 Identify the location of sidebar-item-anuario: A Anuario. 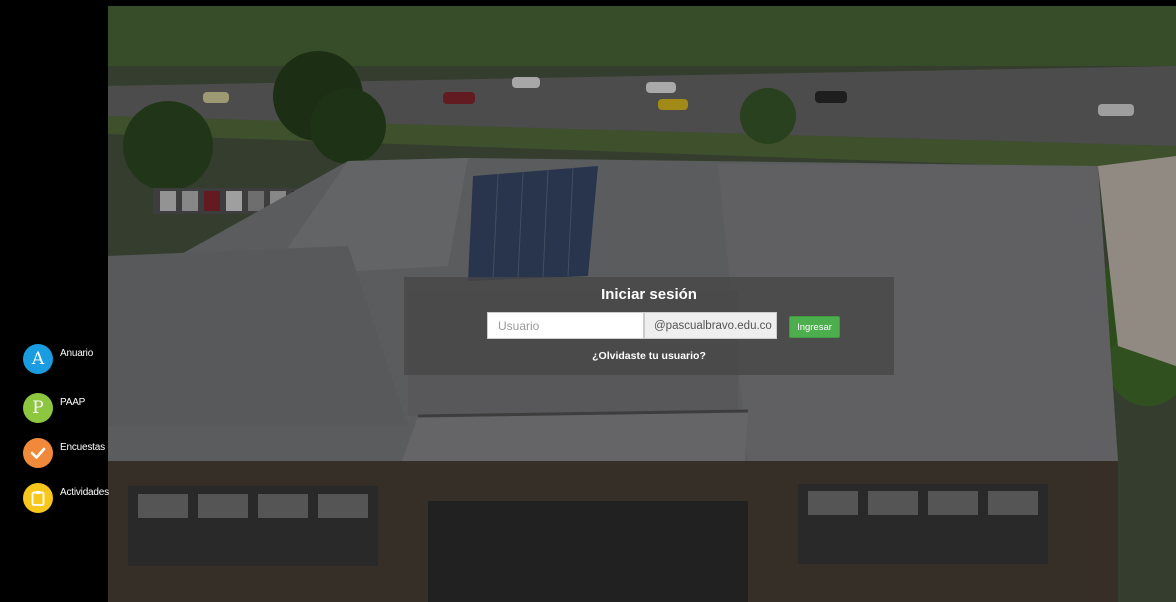
(58, 359).